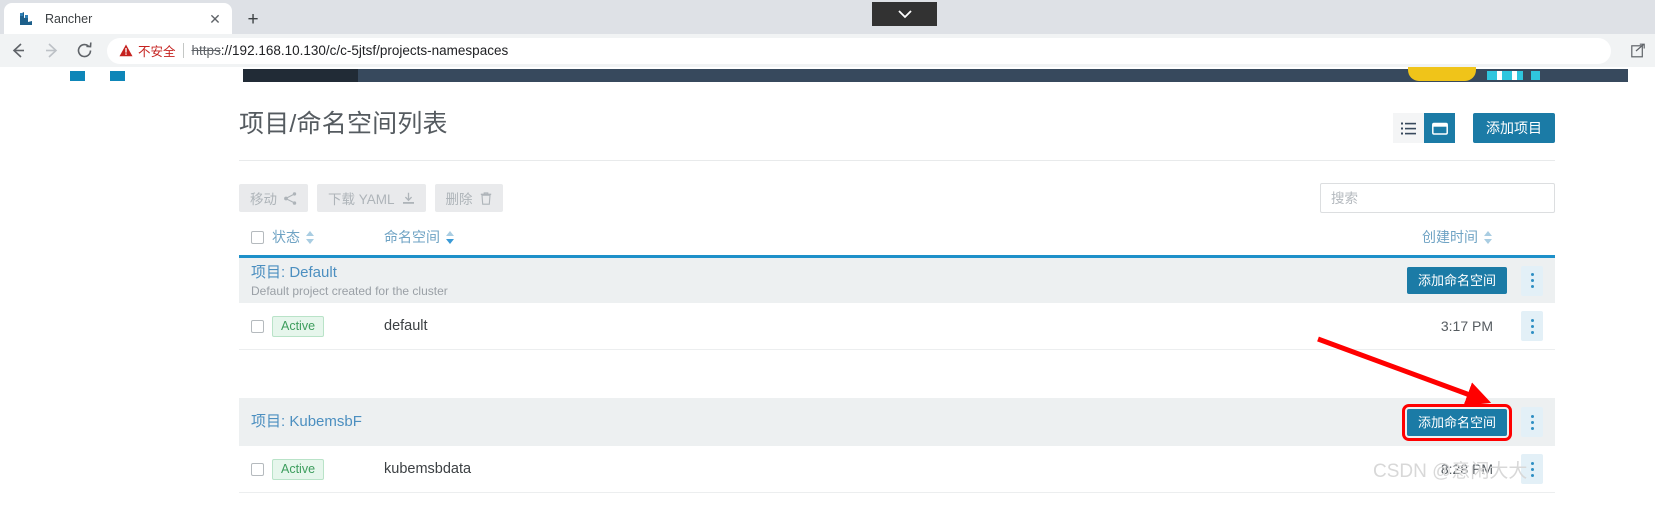 Image resolution: width=1655 pixels, height=516 pixels. What do you see at coordinates (897, 124) in the screenshot?
I see `page-header: 项目/命名空间列表 添加项目` at bounding box center [897, 124].